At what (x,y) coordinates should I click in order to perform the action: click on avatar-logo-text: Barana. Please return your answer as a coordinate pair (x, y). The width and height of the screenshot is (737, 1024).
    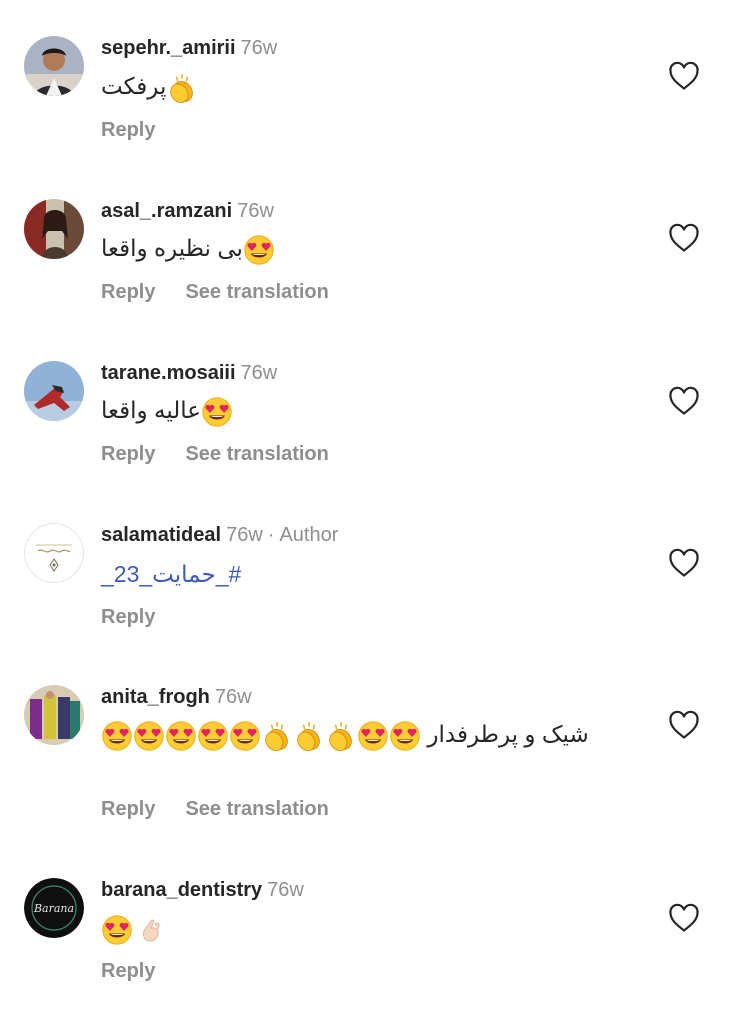
    Looking at the image, I should click on (53, 908).